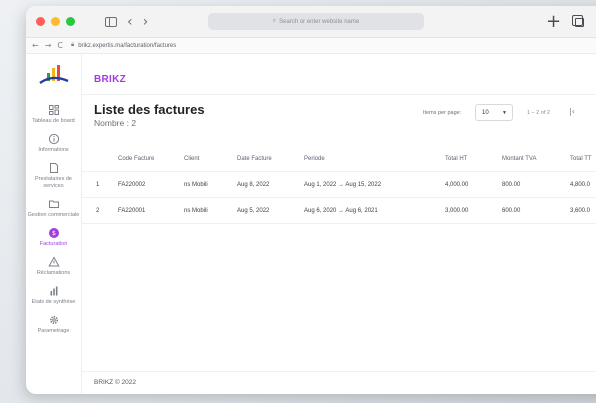  What do you see at coordinates (53, 302) in the screenshot?
I see `sidebar-item-label: Etats de synthèse` at bounding box center [53, 302].